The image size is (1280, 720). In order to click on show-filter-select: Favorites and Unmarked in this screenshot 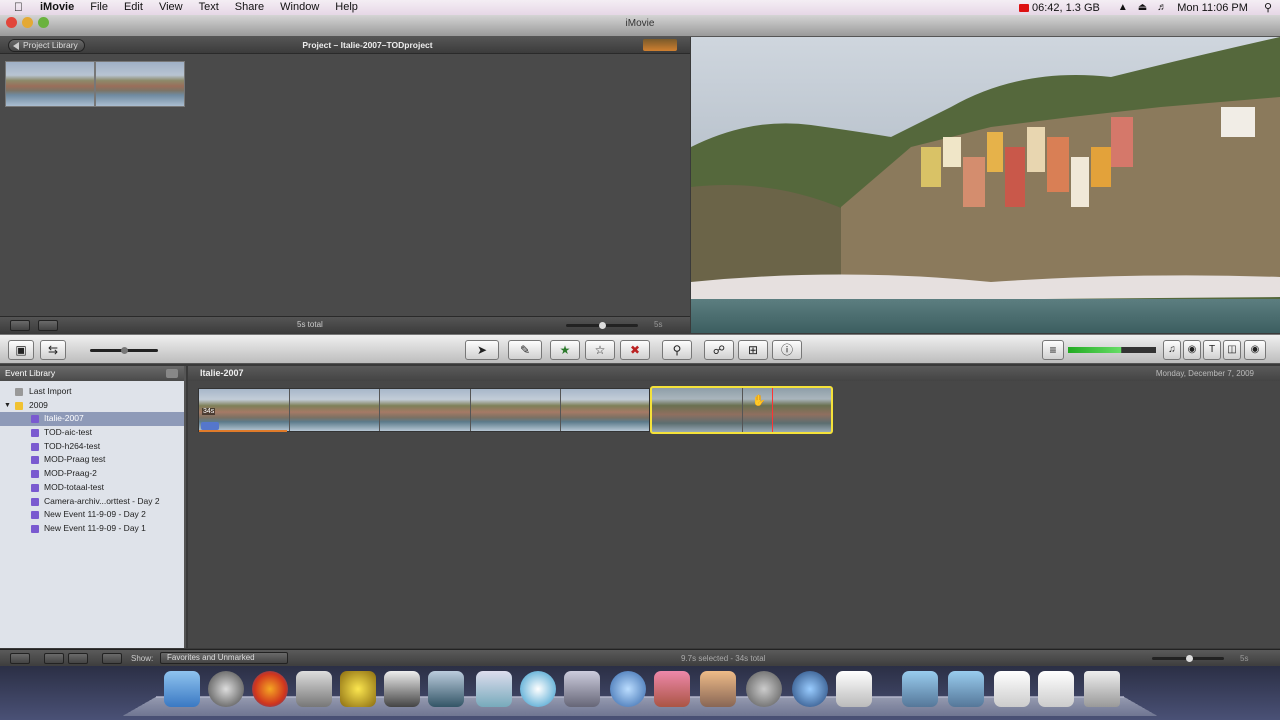, I will do `click(224, 658)`.